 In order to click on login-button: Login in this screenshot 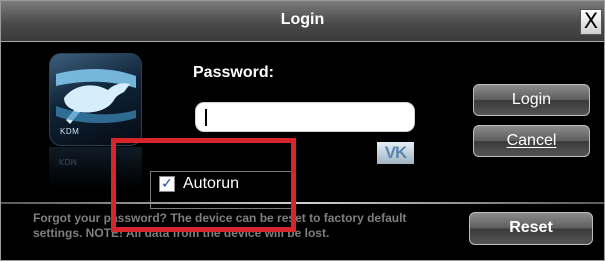, I will do `click(531, 100)`.